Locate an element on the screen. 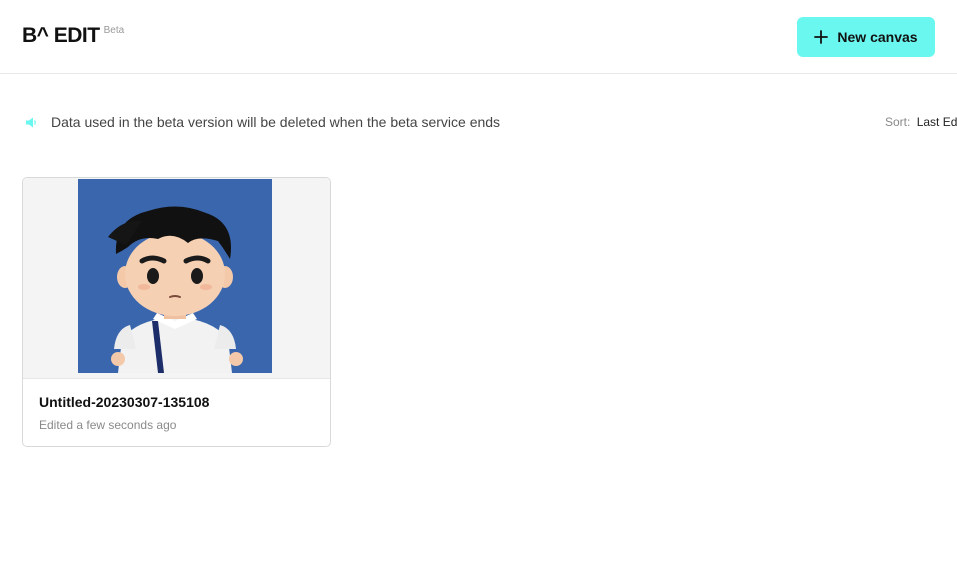 This screenshot has width=957, height=563. sort-value: Last Ed is located at coordinates (936, 122).